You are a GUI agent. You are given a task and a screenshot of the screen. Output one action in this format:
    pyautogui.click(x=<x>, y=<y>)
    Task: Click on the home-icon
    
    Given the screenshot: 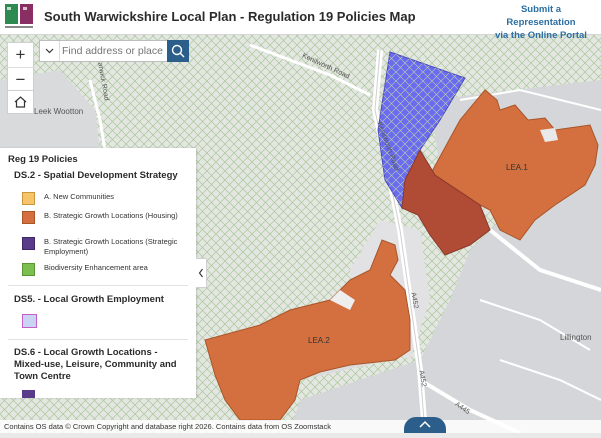 What is the action you would take?
    pyautogui.click(x=20, y=102)
    